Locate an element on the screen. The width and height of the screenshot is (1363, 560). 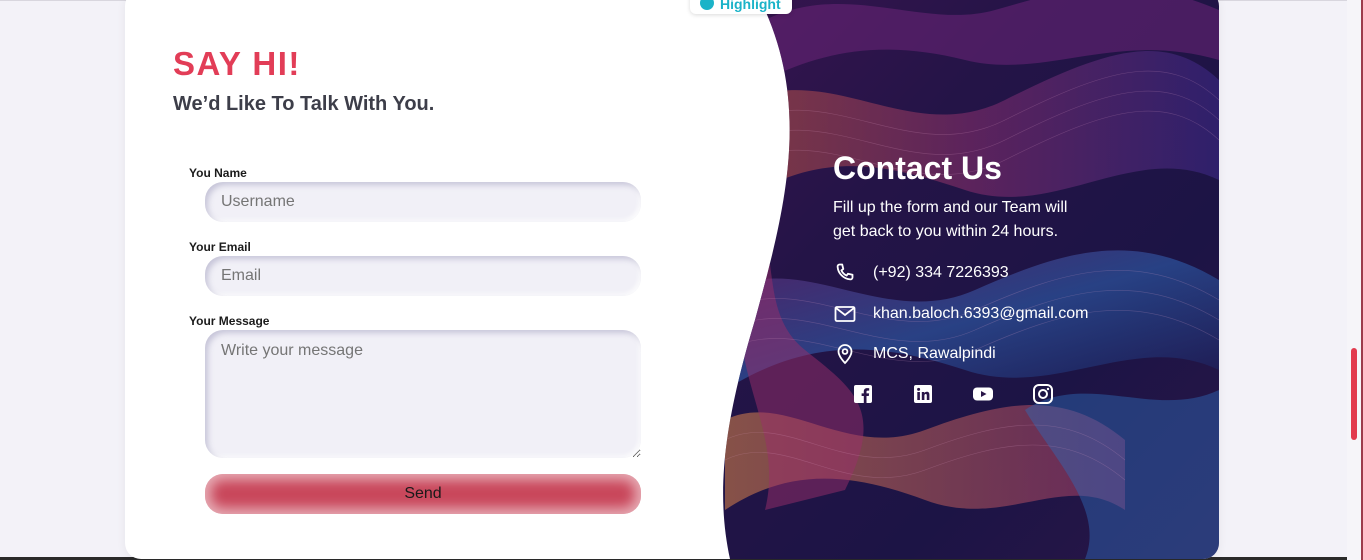
highlight-chip: Highlight is located at coordinates (741, 7).